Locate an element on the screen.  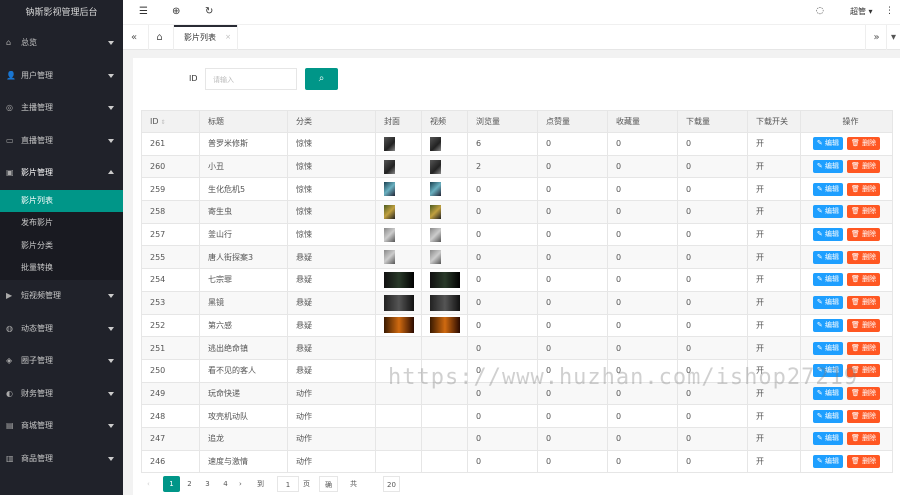
sidebar-item-4: ▣ 影片管理 is located at coordinates (61, 173).